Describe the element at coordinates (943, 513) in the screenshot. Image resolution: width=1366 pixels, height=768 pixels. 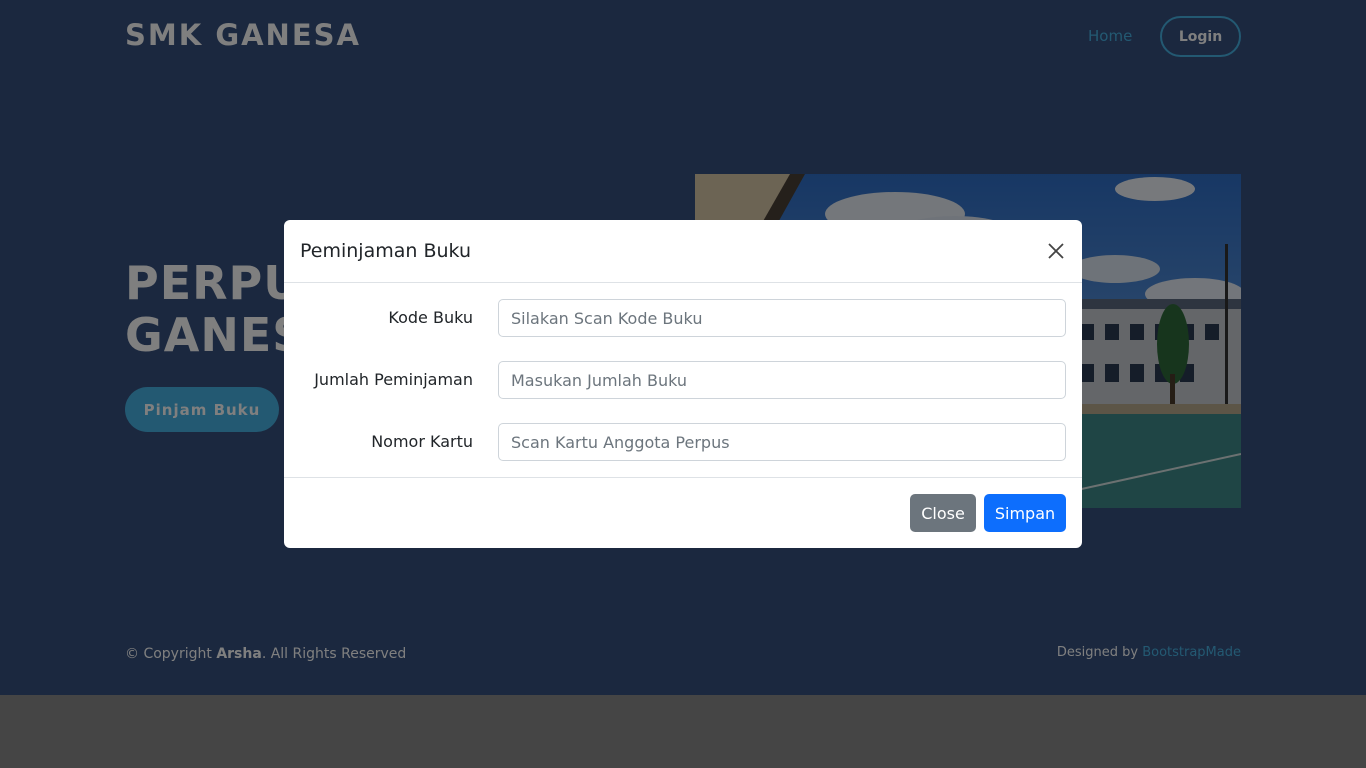
I see `close-button: Close` at that location.